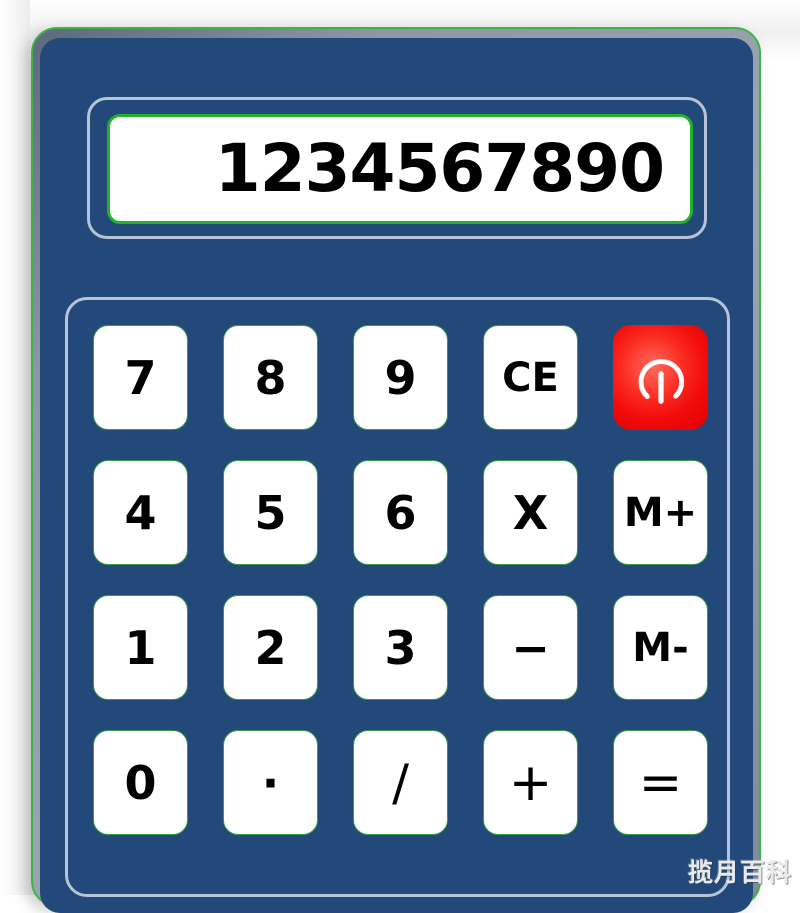  I want to click on key-7: 7, so click(140, 377).